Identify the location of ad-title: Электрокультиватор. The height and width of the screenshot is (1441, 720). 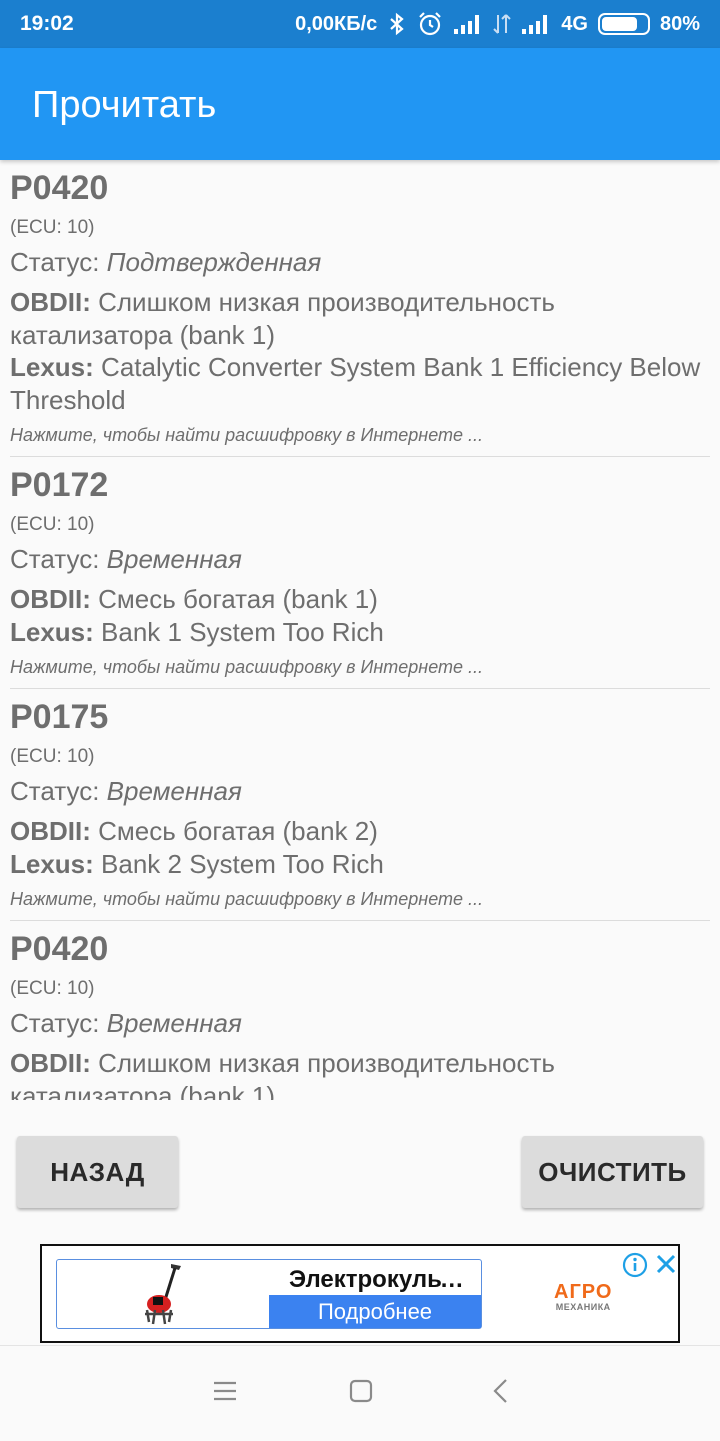
(381, 1279).